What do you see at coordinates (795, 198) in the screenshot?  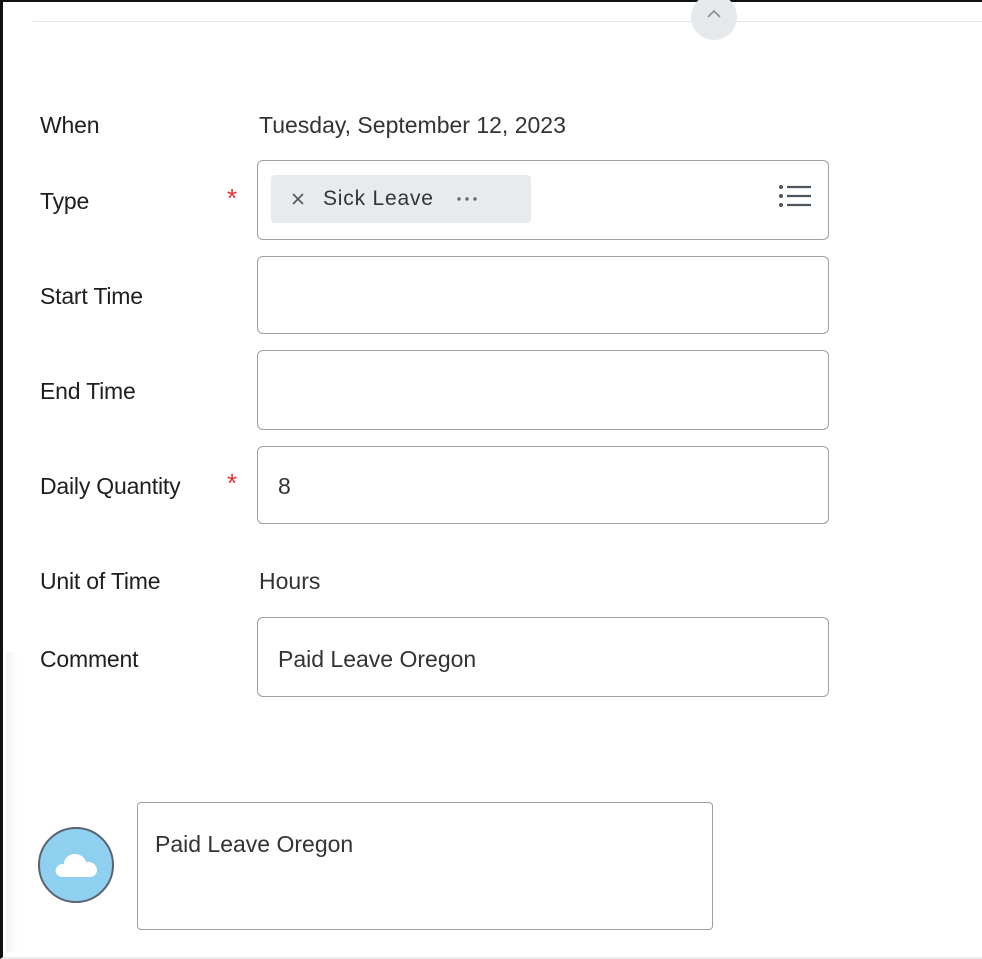 I see `list-icon` at bounding box center [795, 198].